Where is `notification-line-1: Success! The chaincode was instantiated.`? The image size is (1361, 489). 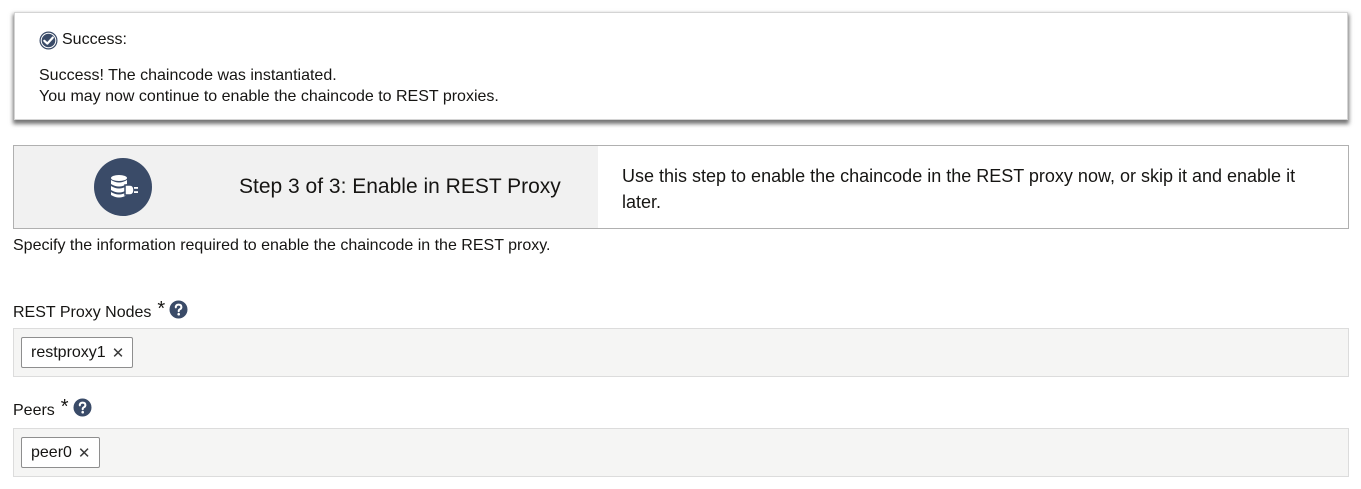
notification-line-1: Success! The chaincode was instantiated. is located at coordinates (188, 75).